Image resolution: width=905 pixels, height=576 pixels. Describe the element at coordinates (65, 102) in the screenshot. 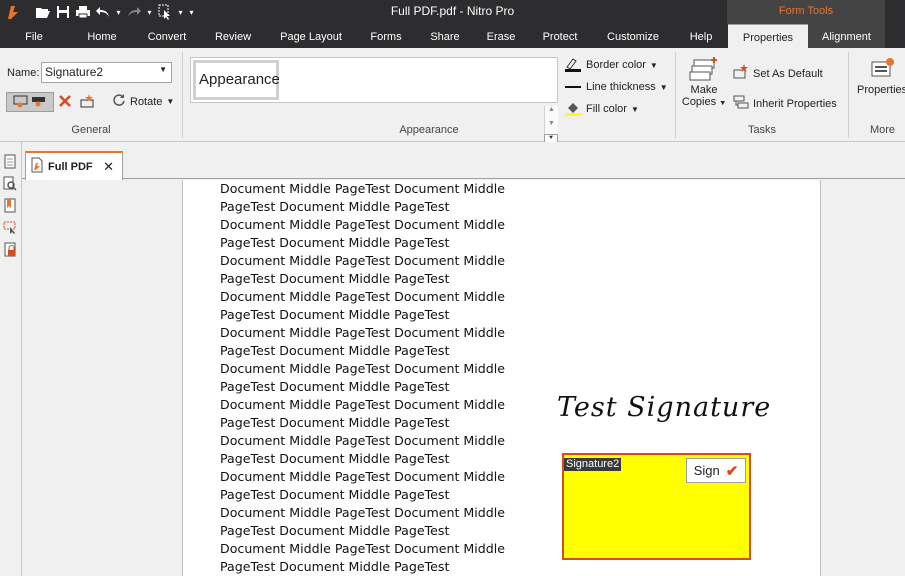

I see `delete-field-button` at that location.